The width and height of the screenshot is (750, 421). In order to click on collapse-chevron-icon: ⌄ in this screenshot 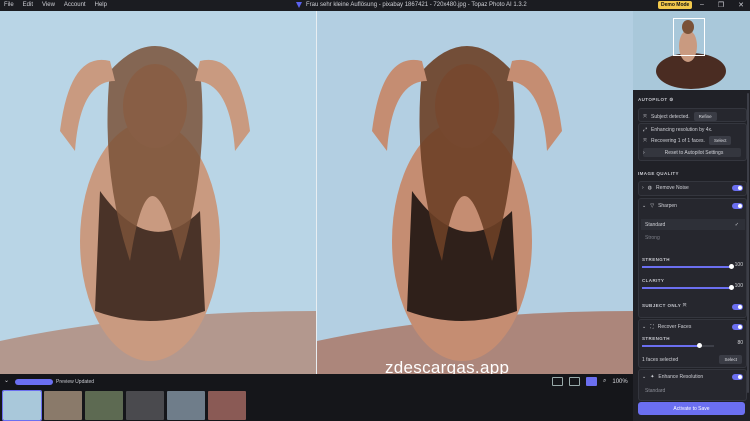, I will do `click(6, 380)`.